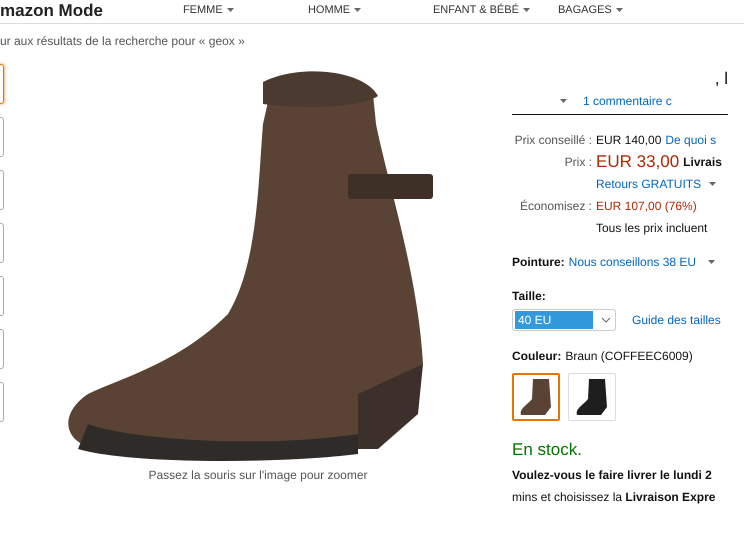 This screenshot has width=744, height=537. I want to click on list-price: EUR 140,00, so click(629, 140).